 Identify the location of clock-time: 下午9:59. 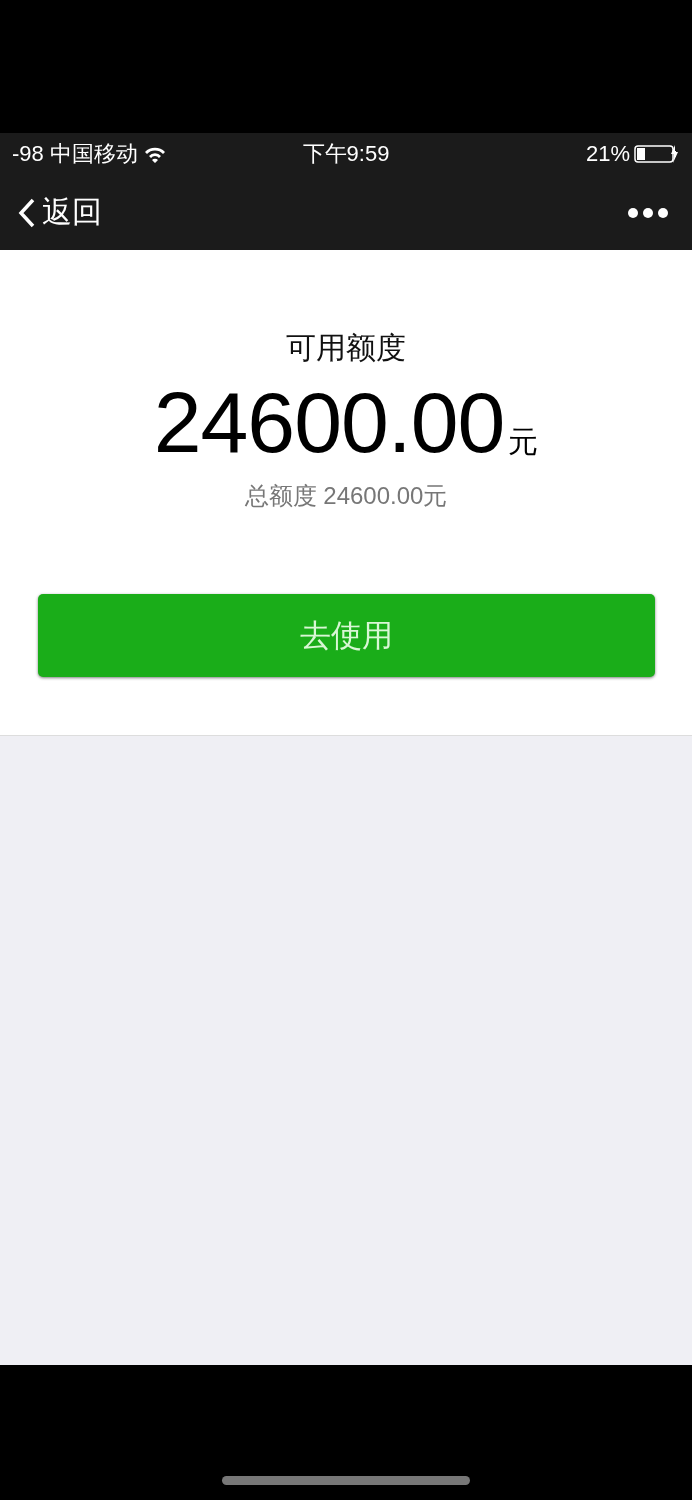
(346, 154).